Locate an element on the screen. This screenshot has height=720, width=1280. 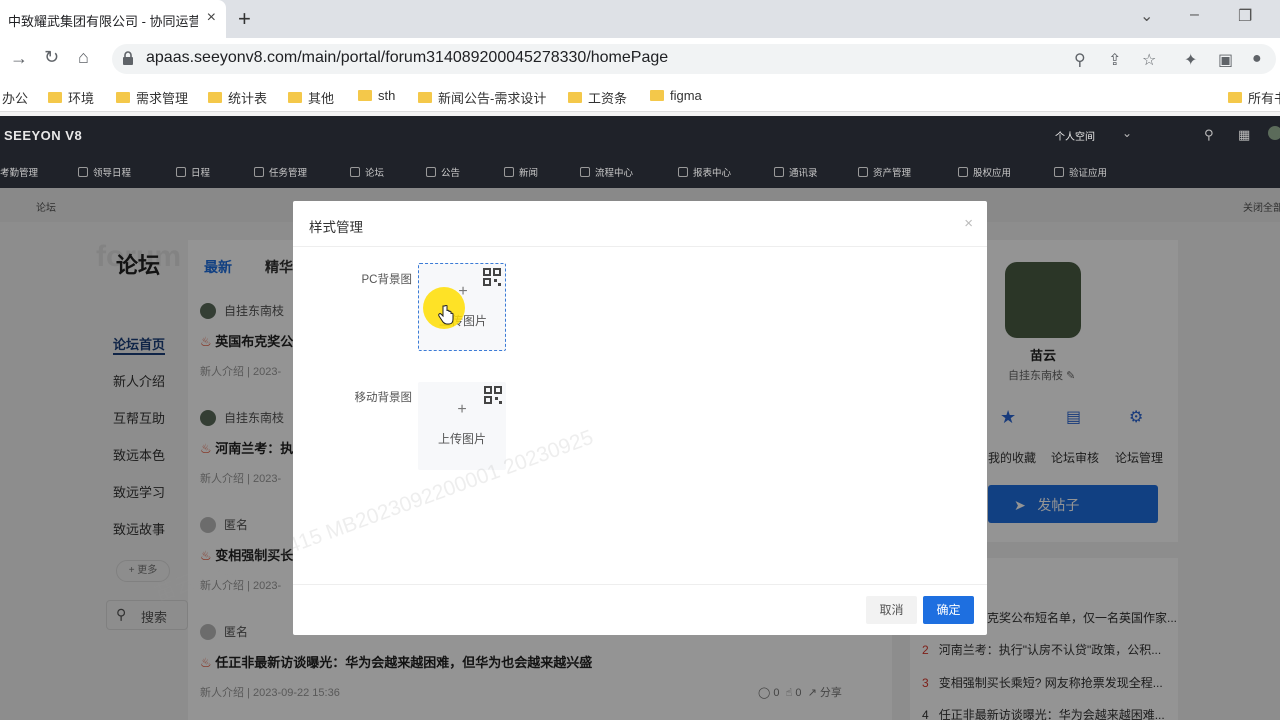
share-icon: ⇪ is located at coordinates (1114, 60).